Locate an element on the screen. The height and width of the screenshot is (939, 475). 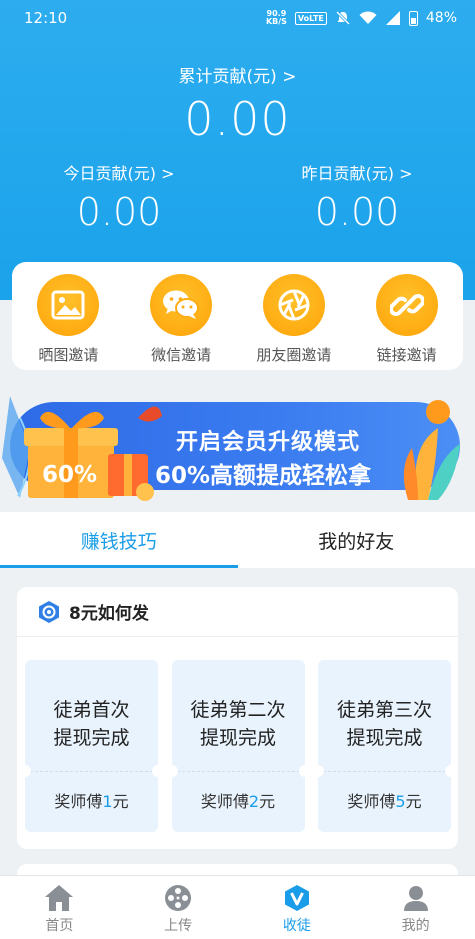
bottom-navigation: 首页 上传 收徒 我的 is located at coordinates (237, 907).